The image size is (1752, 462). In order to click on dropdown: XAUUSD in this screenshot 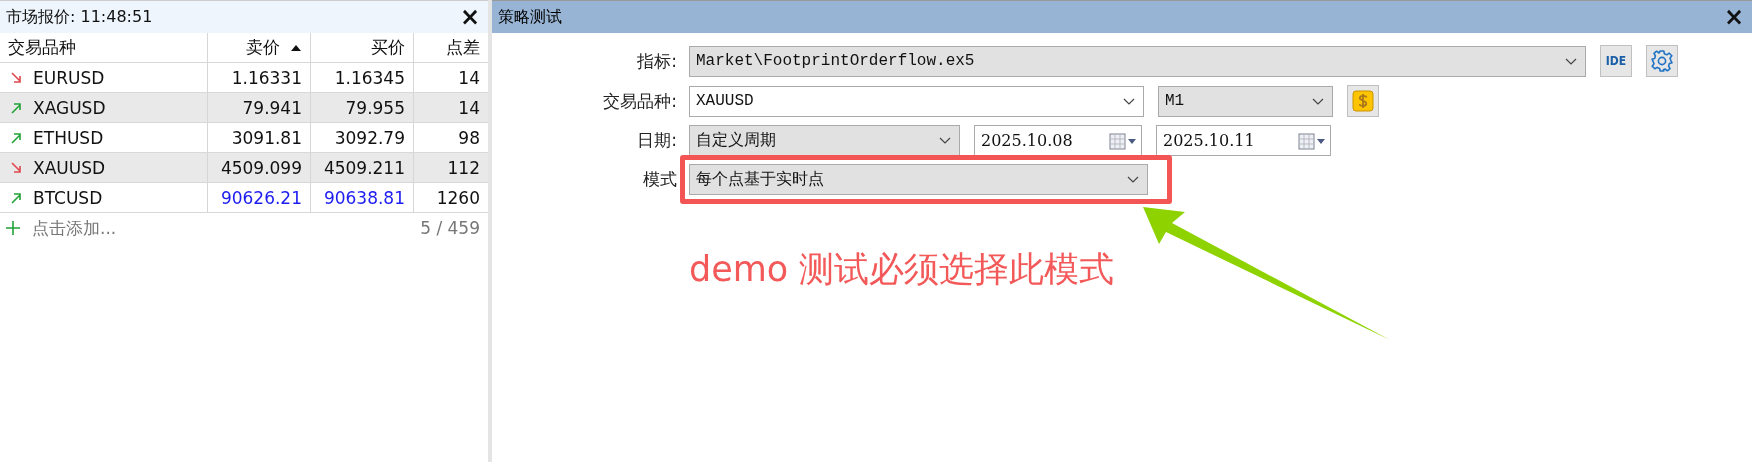, I will do `click(916, 101)`.